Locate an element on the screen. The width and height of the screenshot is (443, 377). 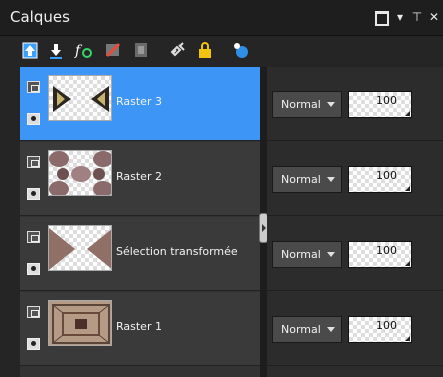
close-icon: ✕ is located at coordinates (434, 17).